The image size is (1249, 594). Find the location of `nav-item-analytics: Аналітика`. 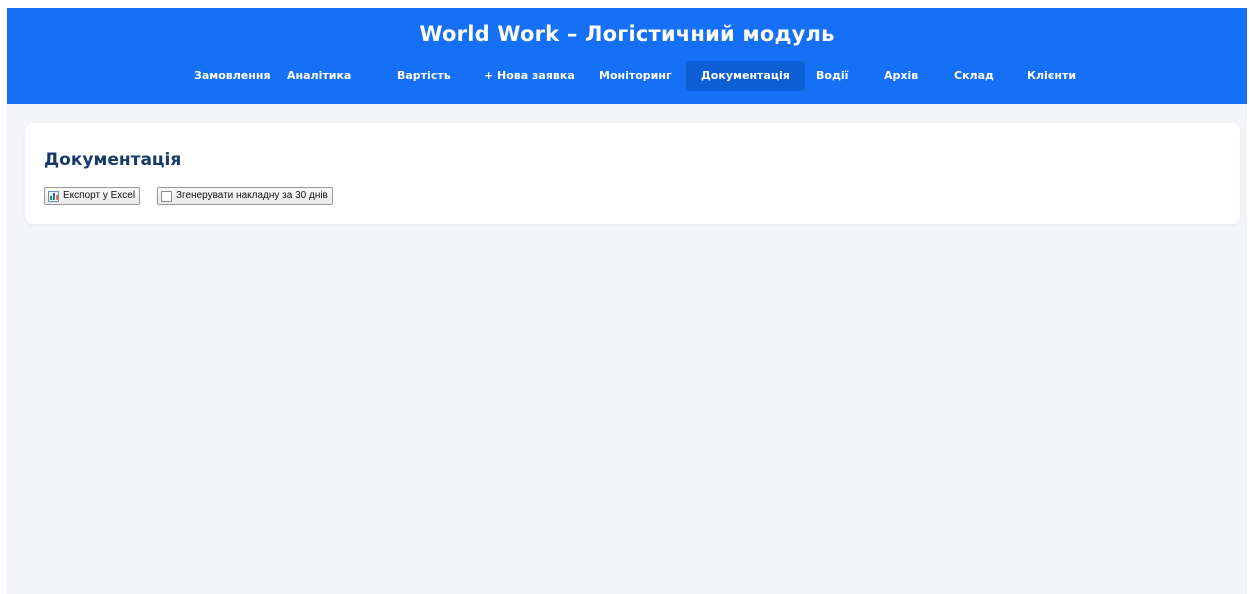

nav-item-analytics: Аналітика is located at coordinates (319, 76).